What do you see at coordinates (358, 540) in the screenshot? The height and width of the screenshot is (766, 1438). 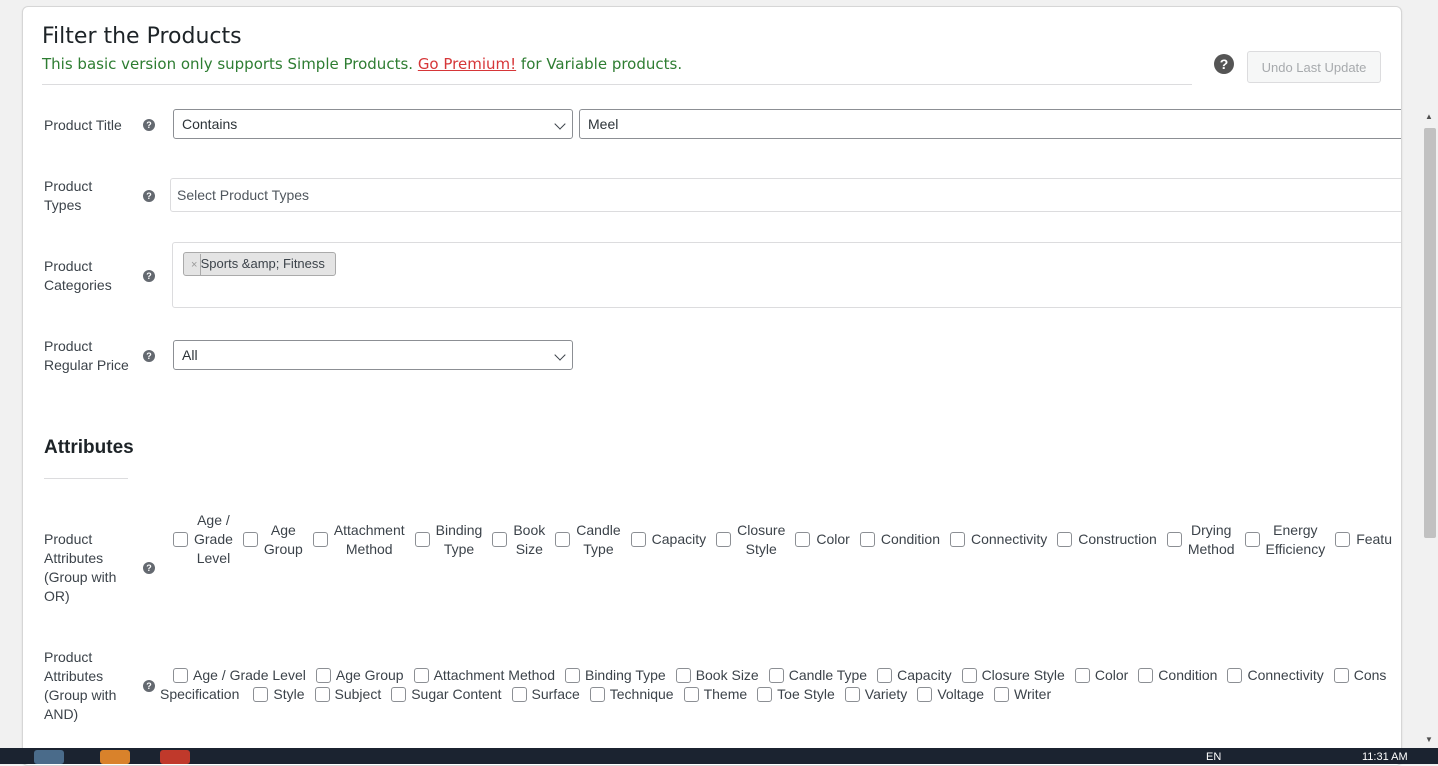 I see `or-attribute-item: Attachment Method` at bounding box center [358, 540].